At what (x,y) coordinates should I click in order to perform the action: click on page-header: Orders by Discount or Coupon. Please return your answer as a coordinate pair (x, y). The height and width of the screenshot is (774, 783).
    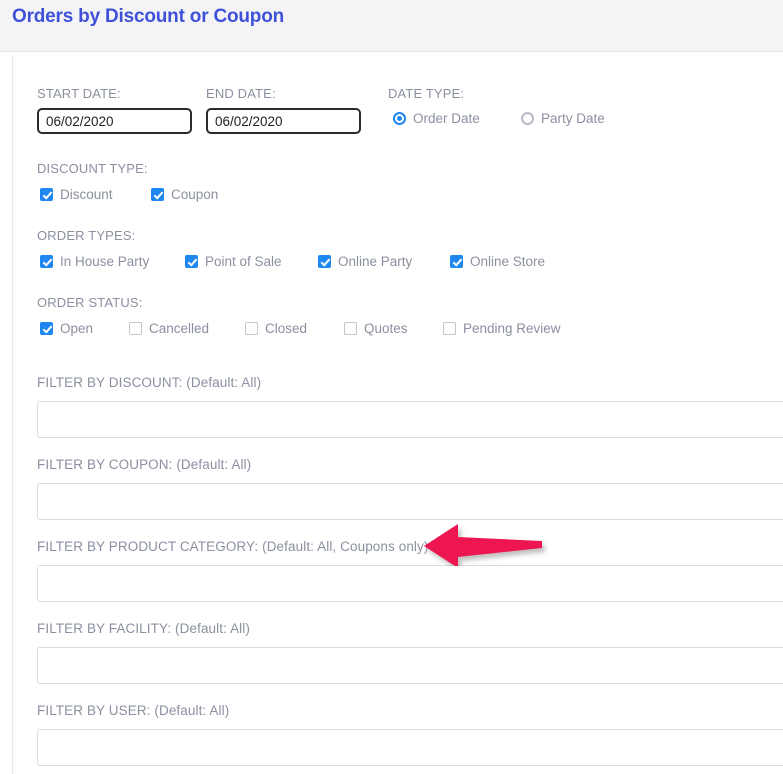
    Looking at the image, I should click on (391, 26).